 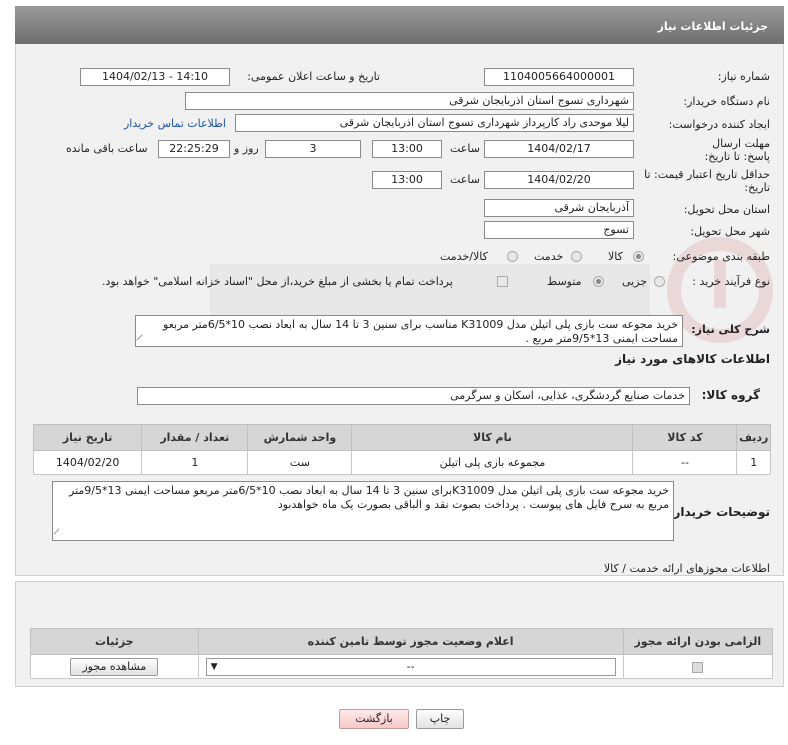 I want to click on permit-status-value: --, so click(x=410, y=666).